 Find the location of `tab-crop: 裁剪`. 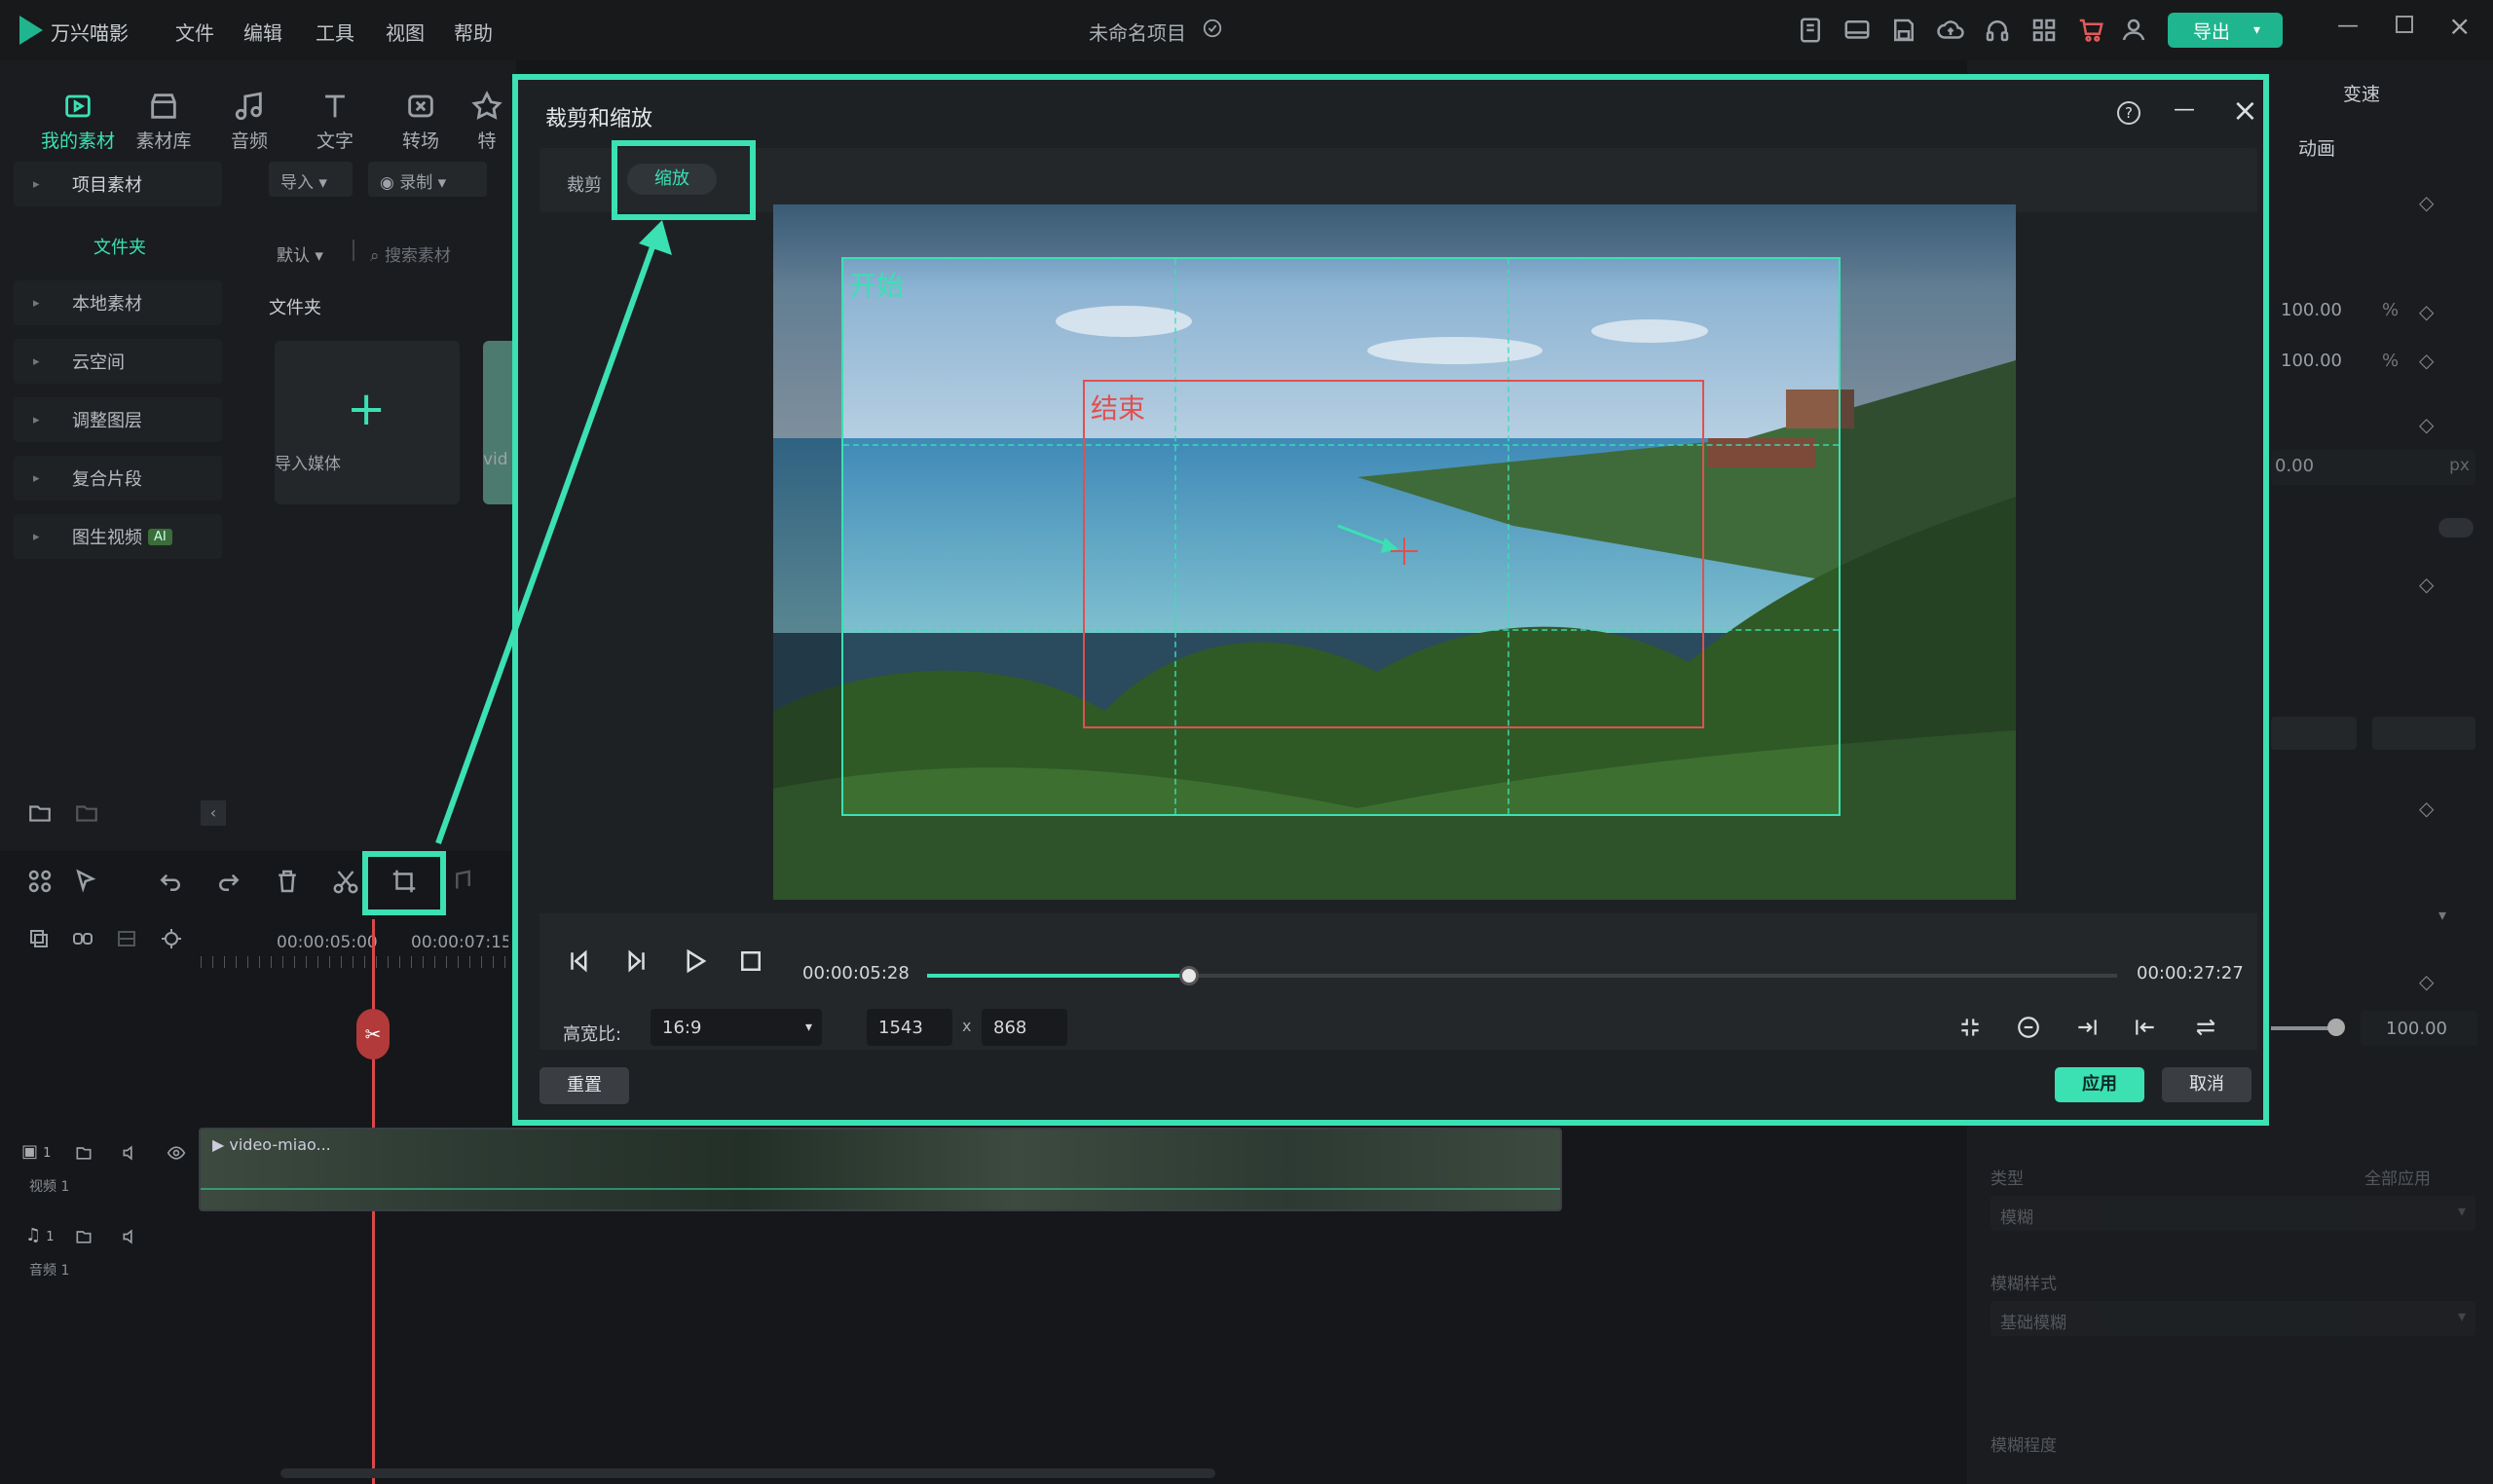

tab-crop: 裁剪 is located at coordinates (585, 184).